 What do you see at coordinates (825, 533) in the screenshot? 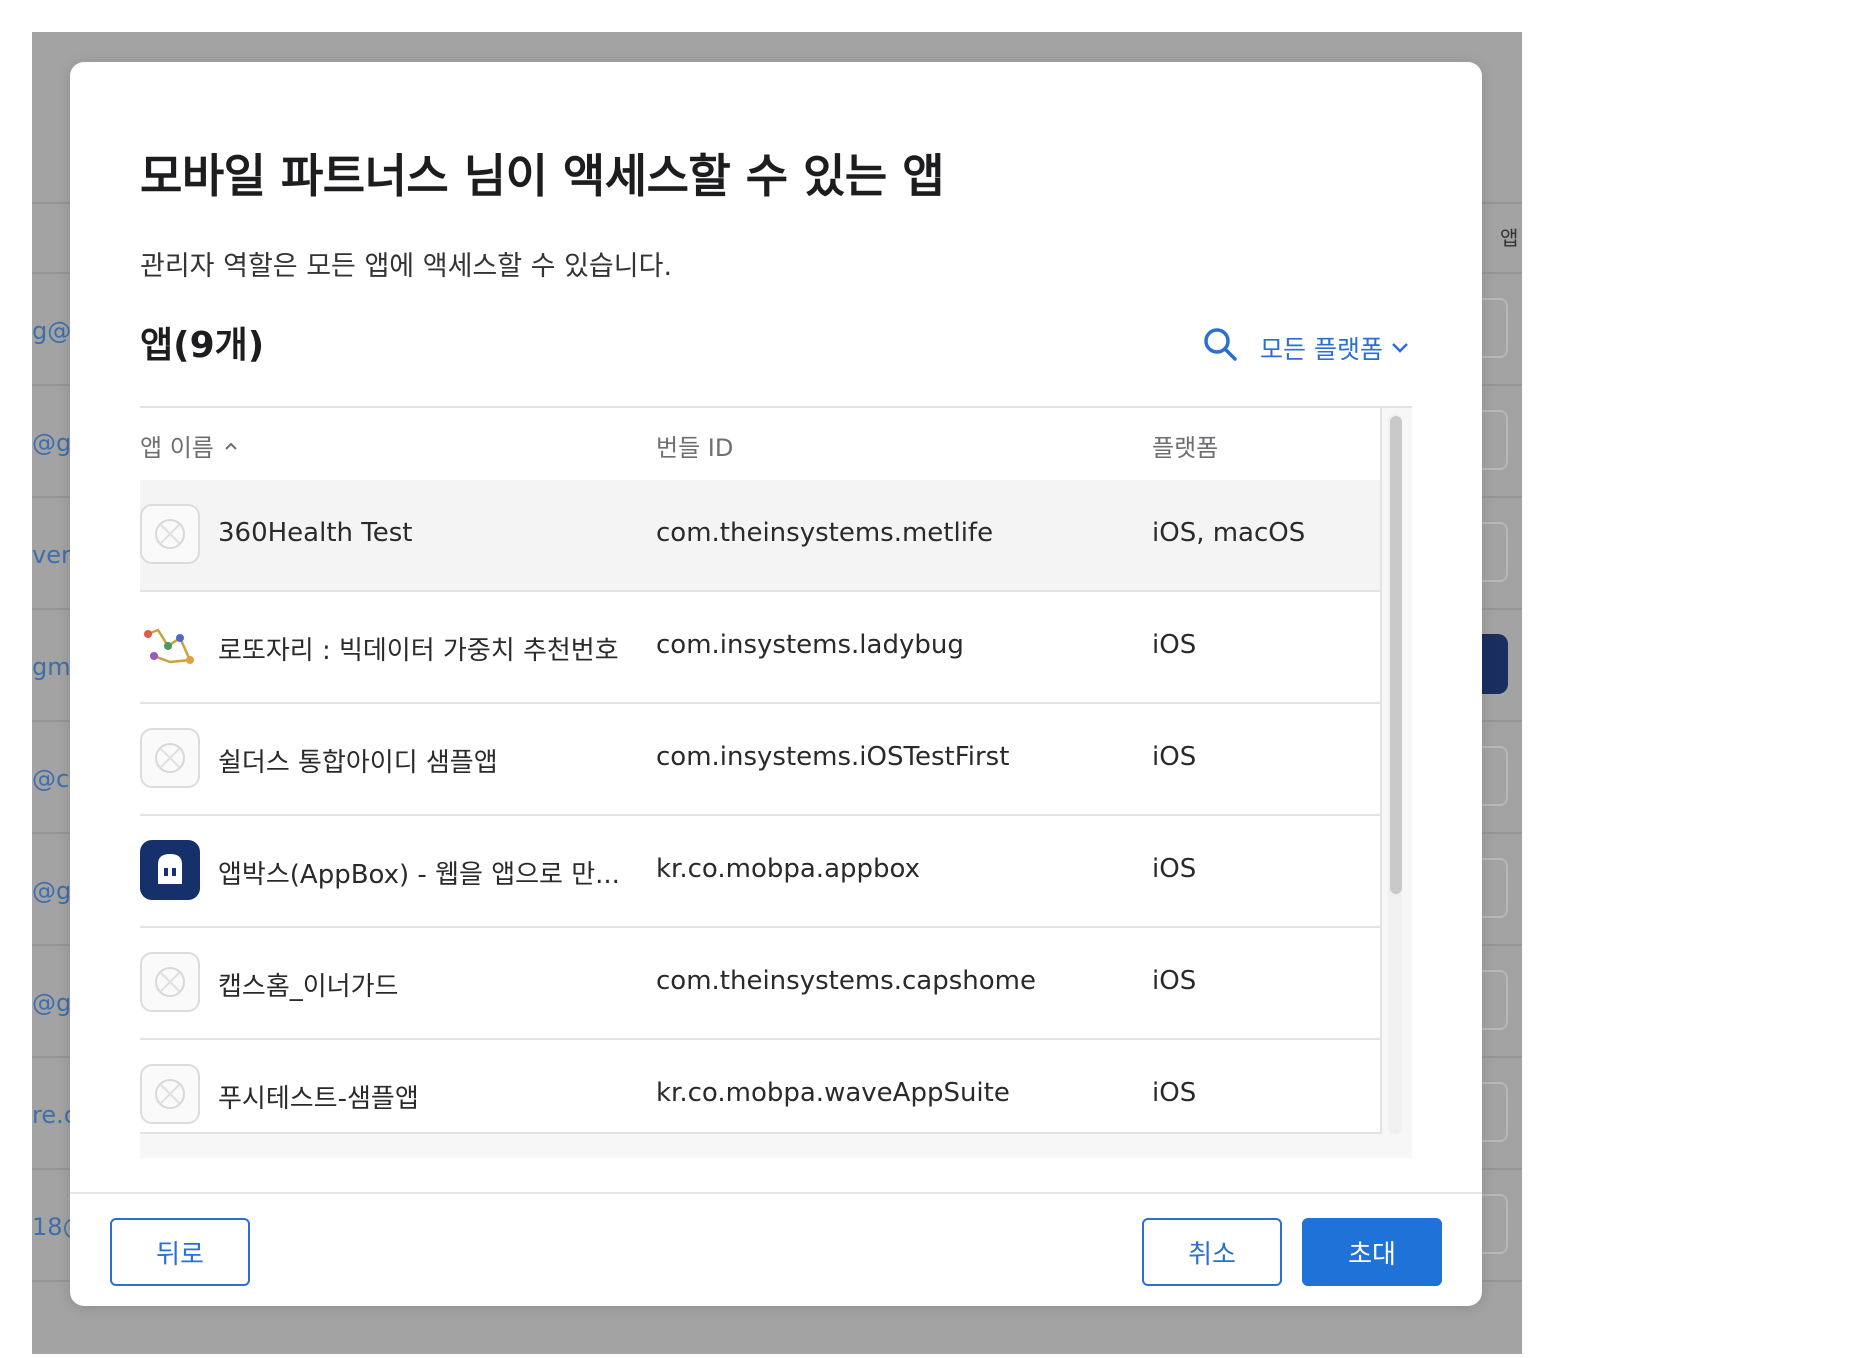
I see `bundle-id: com.theinsystems.metlife` at bounding box center [825, 533].